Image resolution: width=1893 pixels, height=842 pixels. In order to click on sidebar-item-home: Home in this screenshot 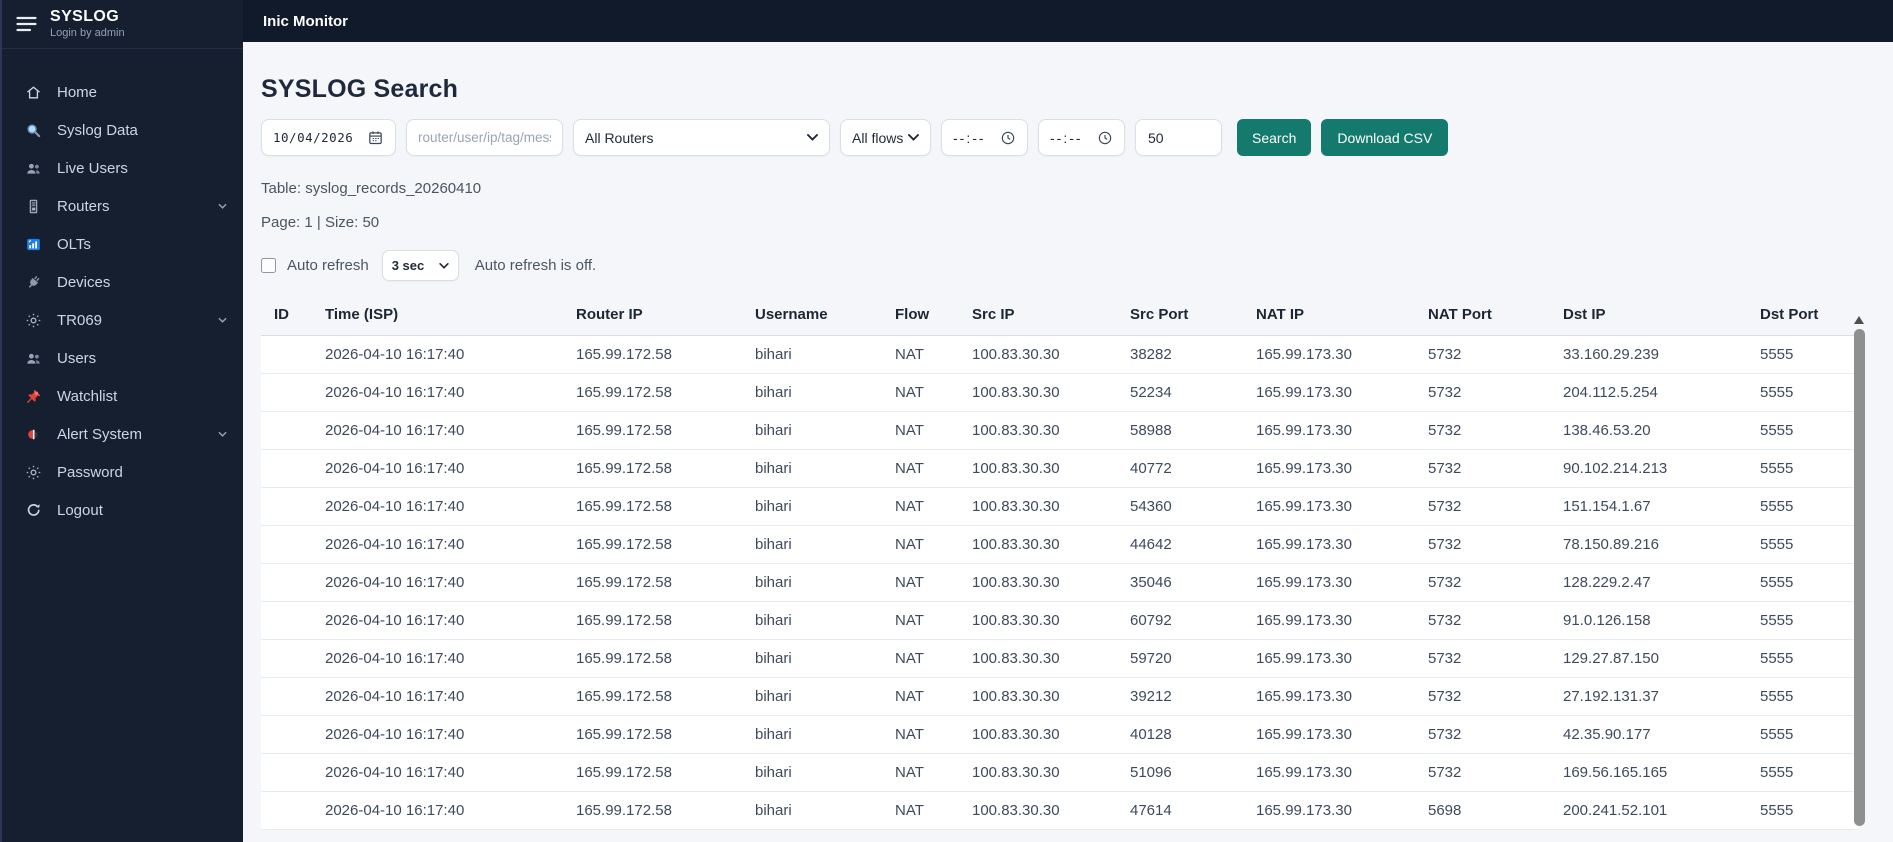, I will do `click(122, 92)`.